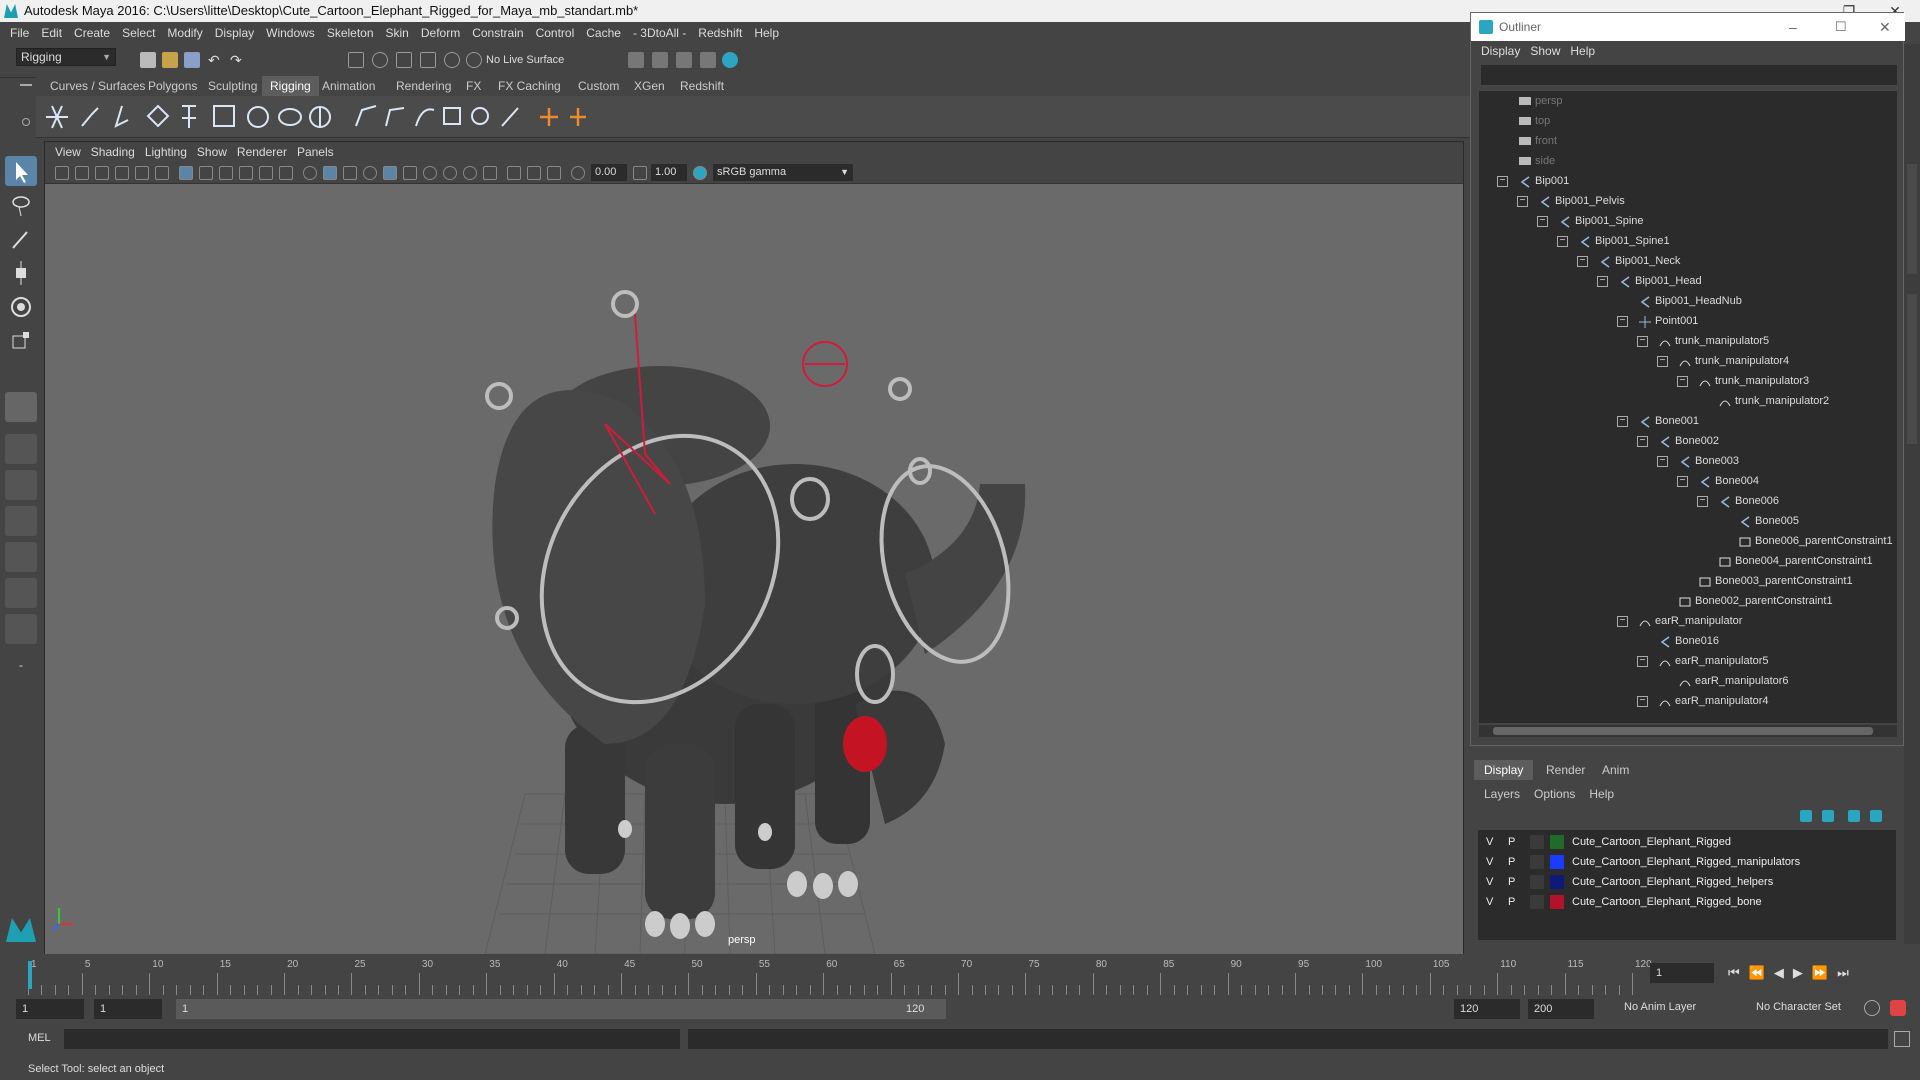  Describe the element at coordinates (1504, 770) in the screenshot. I see `layer-tab-display: Display` at that location.